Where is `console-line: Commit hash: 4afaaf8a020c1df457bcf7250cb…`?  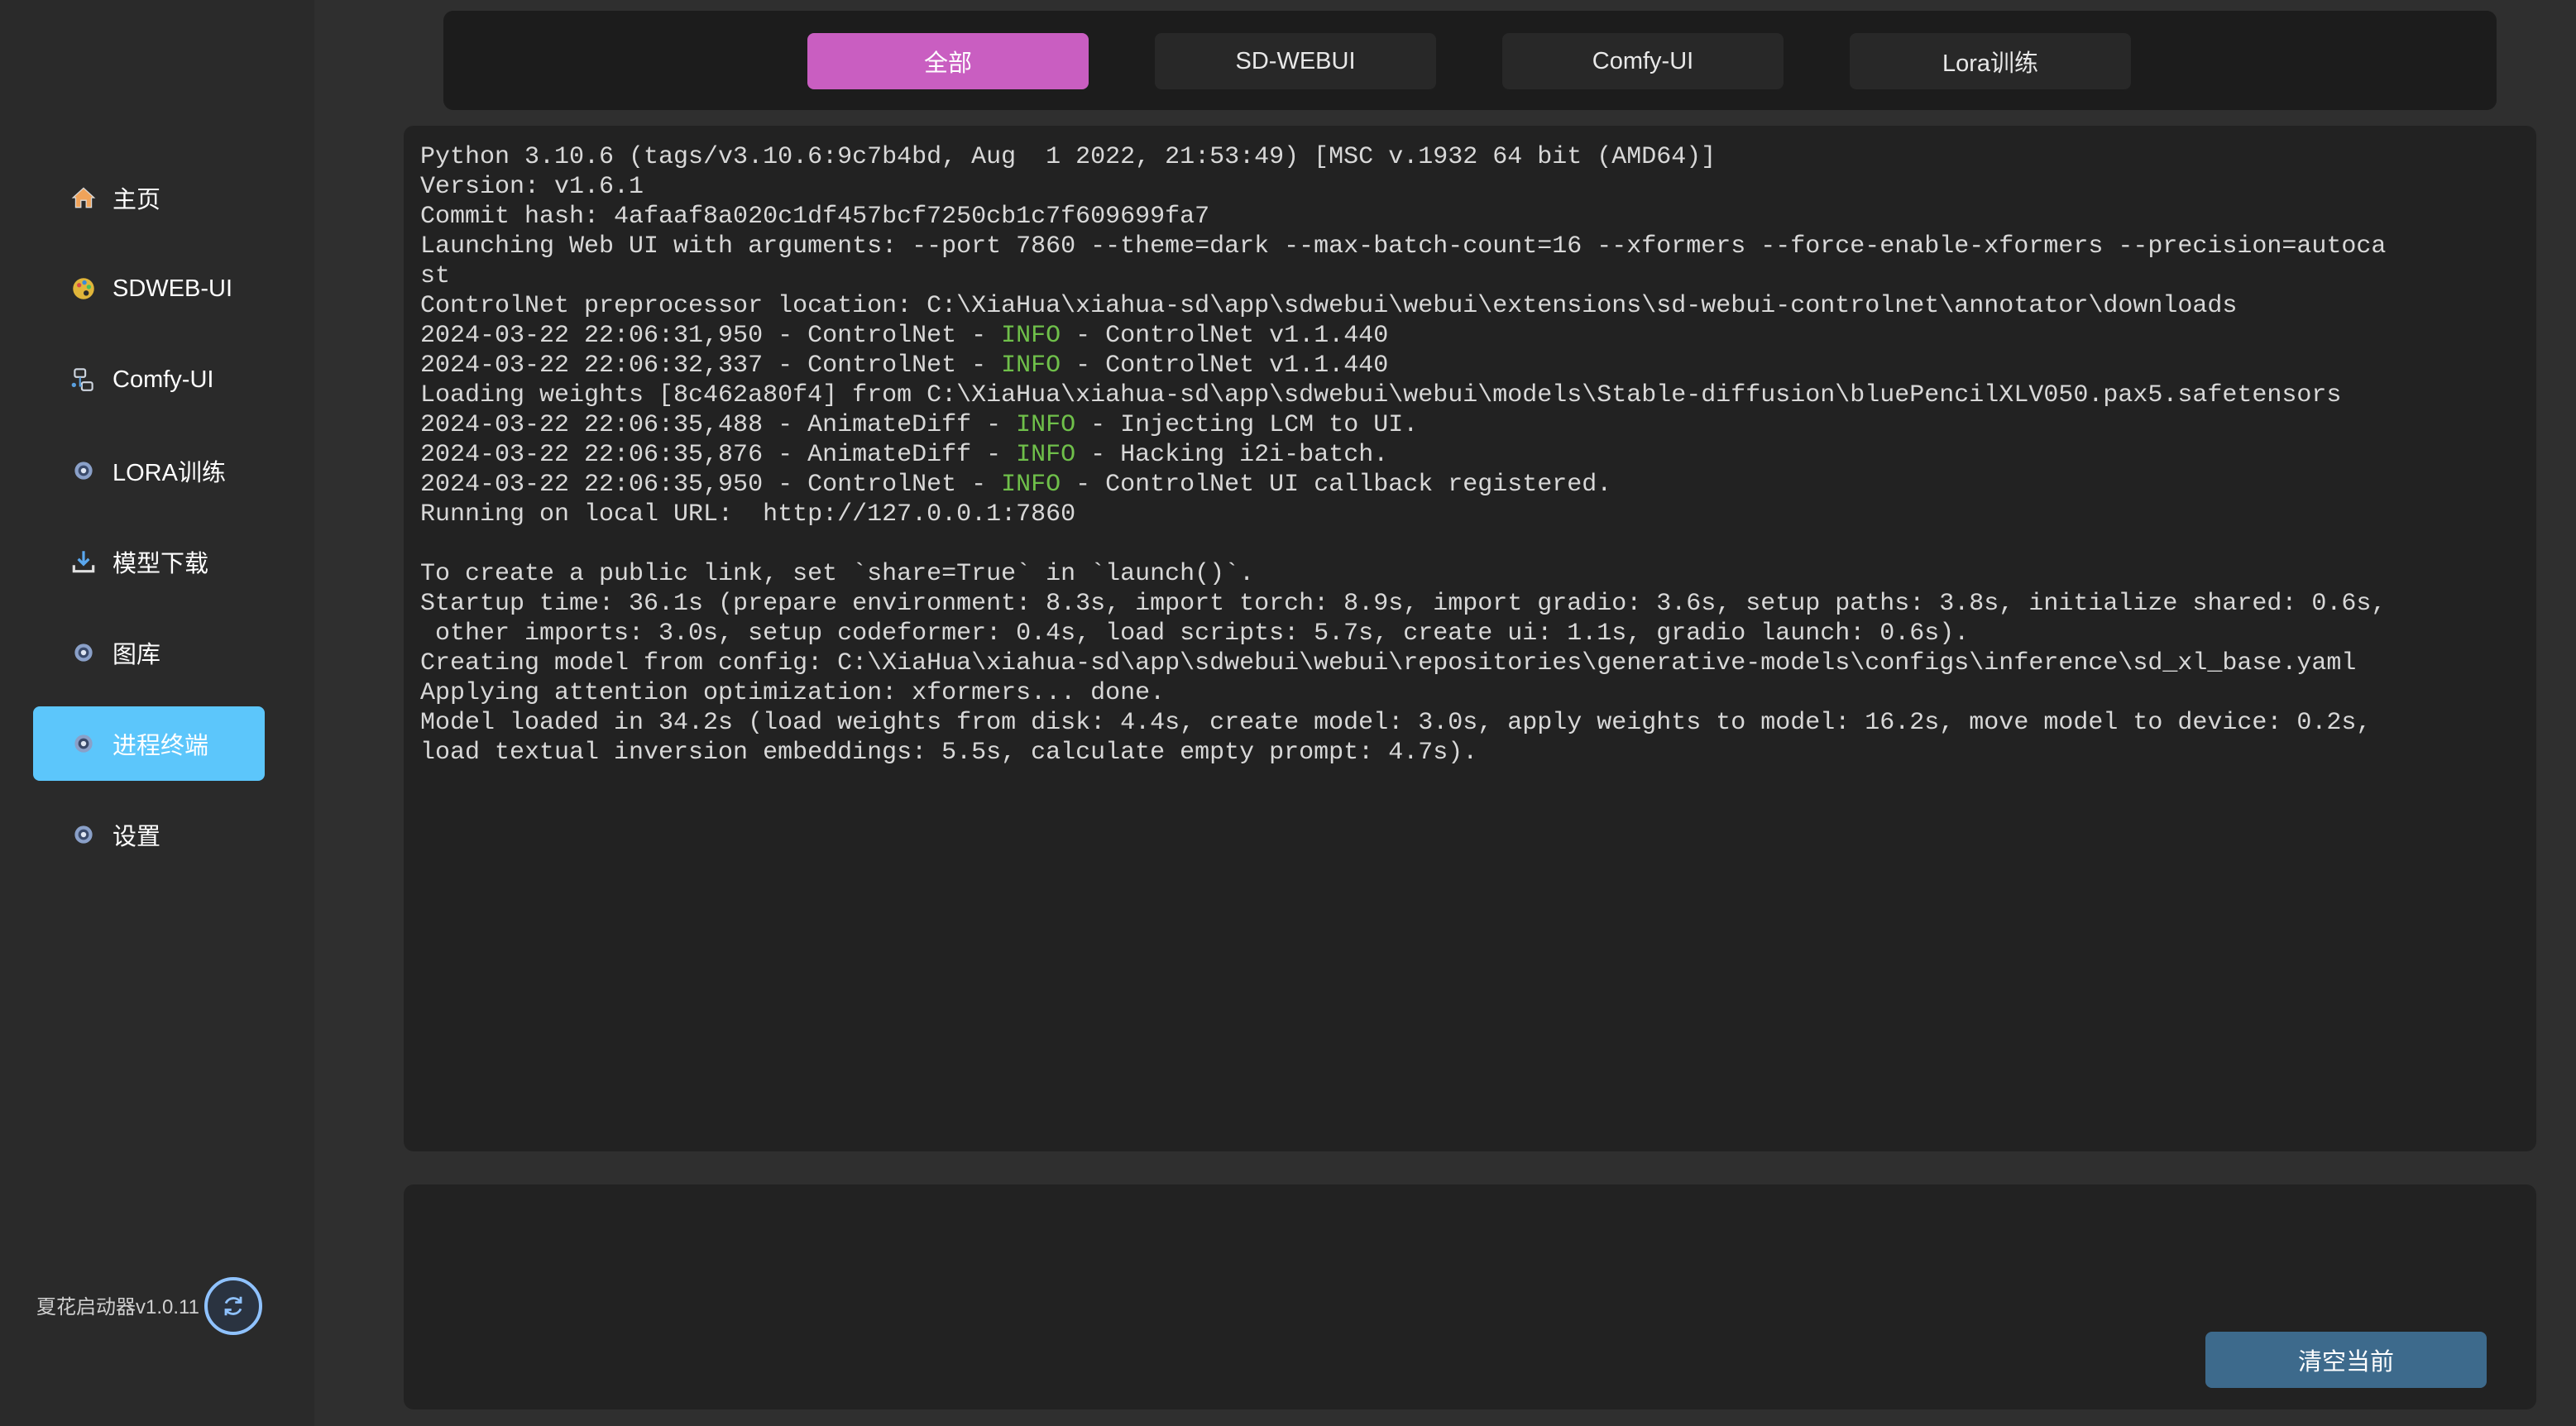 console-line: Commit hash: 4afaaf8a020c1df457bcf7250cb… is located at coordinates (1470, 217).